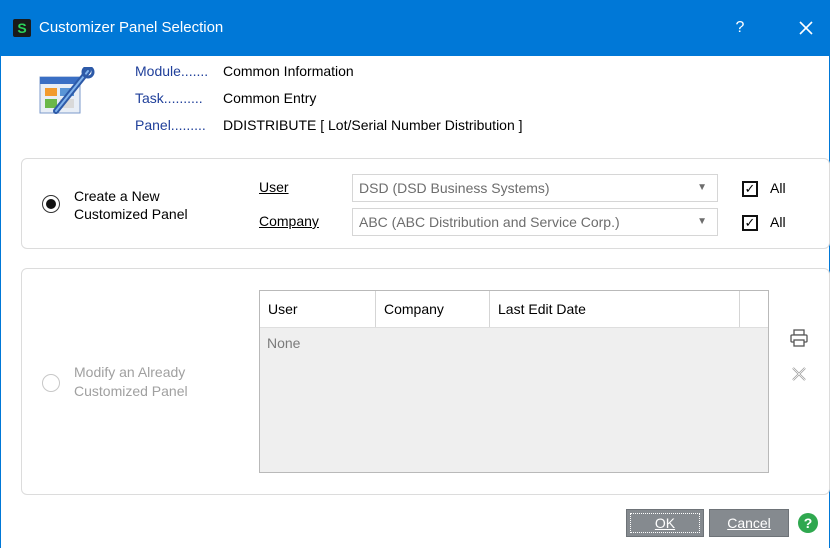 Image resolution: width=830 pixels, height=548 pixels. Describe the element at coordinates (117, 196) in the screenshot. I see `create-new-label-1: Create a New` at that location.